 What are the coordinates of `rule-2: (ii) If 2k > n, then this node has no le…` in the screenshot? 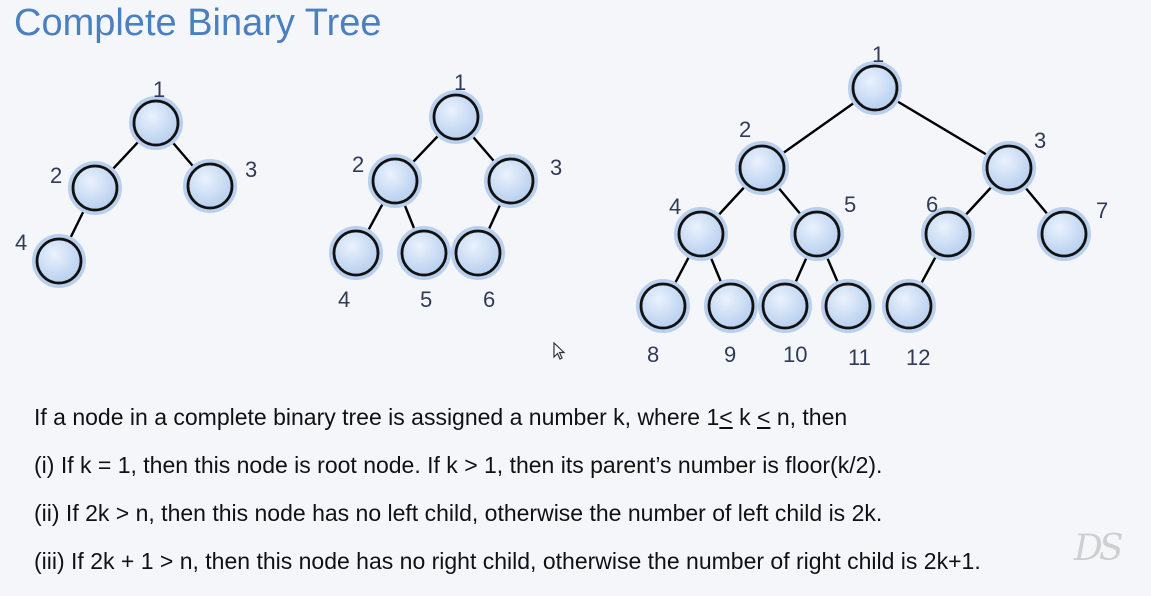 It's located at (458, 513).